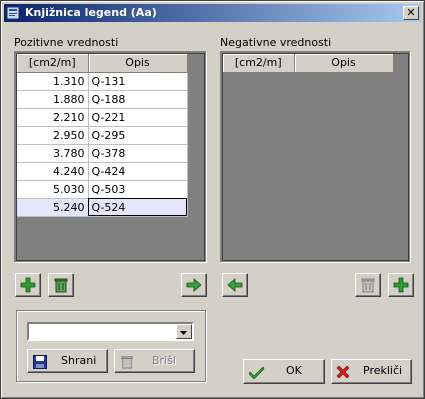 This screenshot has width=425, height=399. I want to click on value-cell: 1.880, so click(53, 99).